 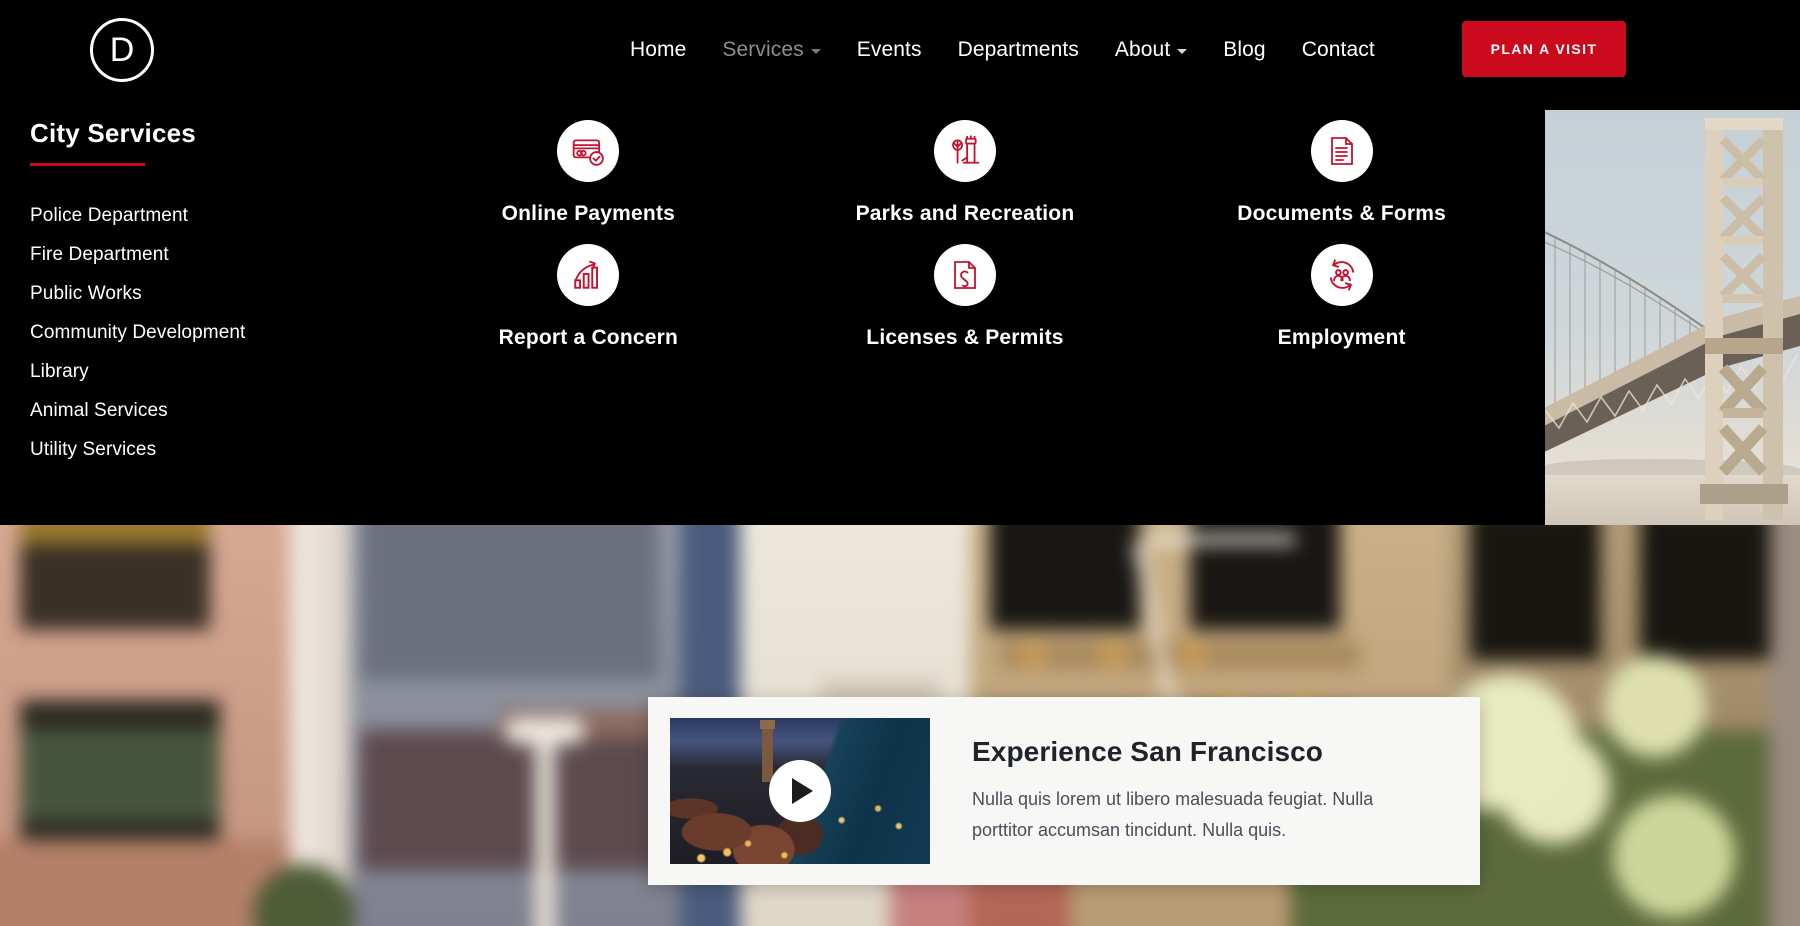 I want to click on credit-card-check-icon, so click(x=588, y=151).